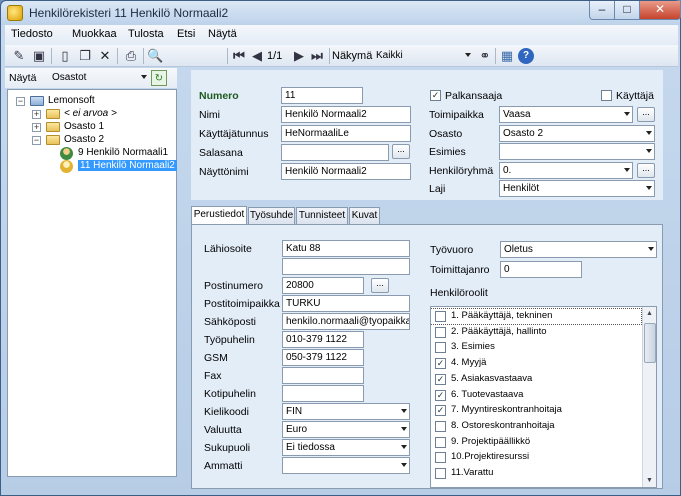 Image resolution: width=681 pixels, height=496 pixels. Describe the element at coordinates (116, 153) in the screenshot. I see `tree-node-person-9: 9 Henkilö Normaali1` at that location.